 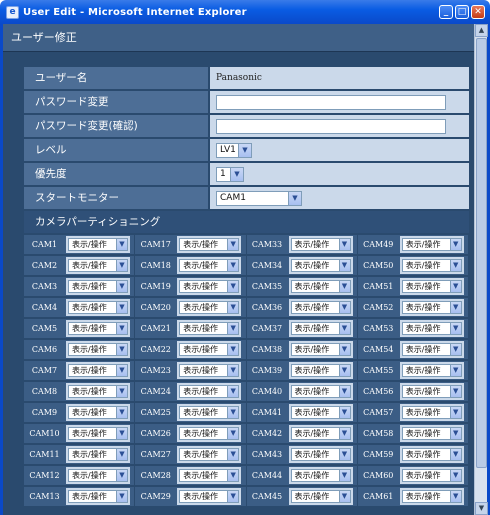 I want to click on camera-cell: CAM53 表示/操作 ▼, so click(x=413, y=328).